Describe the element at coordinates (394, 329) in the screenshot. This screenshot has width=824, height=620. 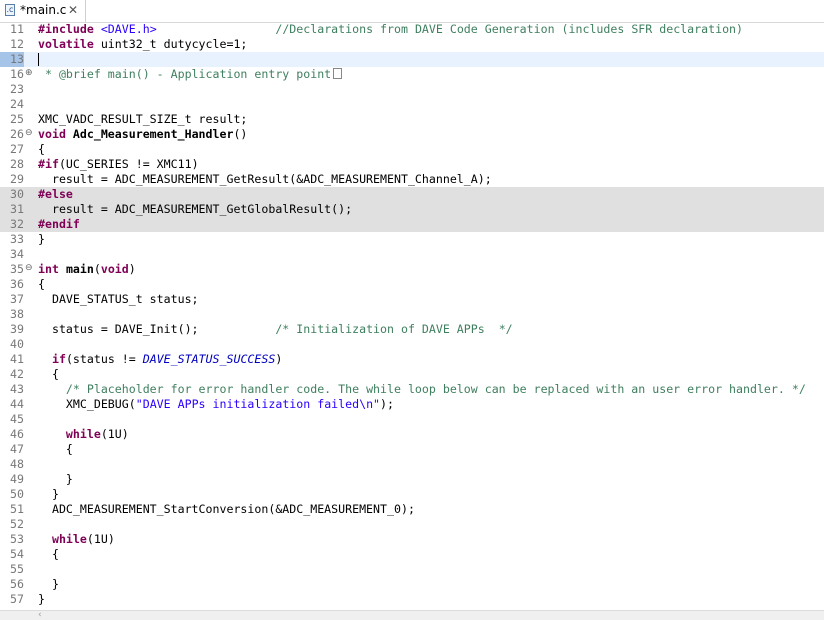
I see `code-token: /* Initialization of DAVE APPs */` at that location.